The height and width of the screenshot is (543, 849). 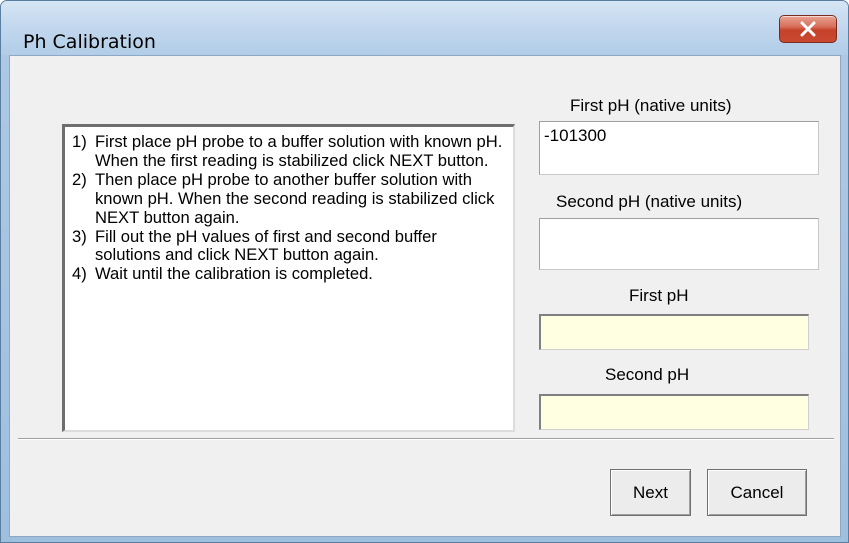 I want to click on title-bar: Ph Calibration, so click(x=424, y=28).